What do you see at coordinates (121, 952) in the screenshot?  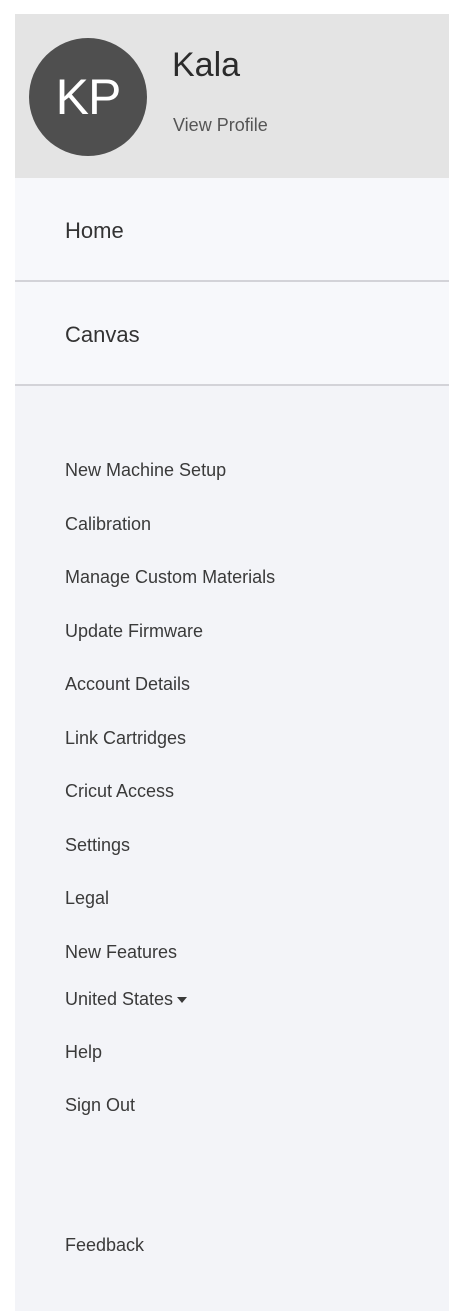 I see `menu-item-new-features: New Features` at bounding box center [121, 952].